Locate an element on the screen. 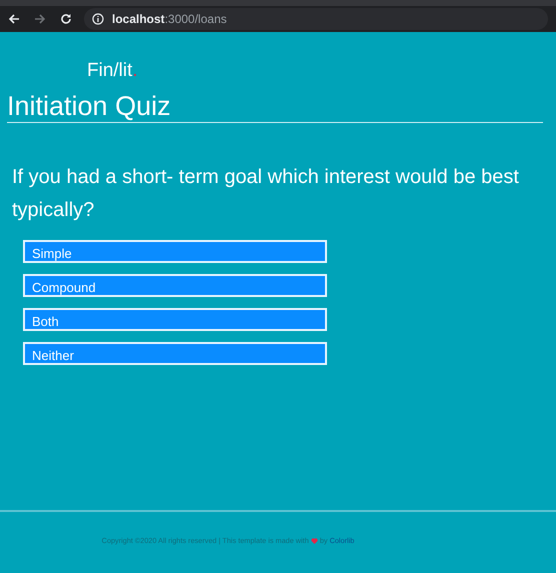 The image size is (556, 573). reload-icon is located at coordinates (66, 19).